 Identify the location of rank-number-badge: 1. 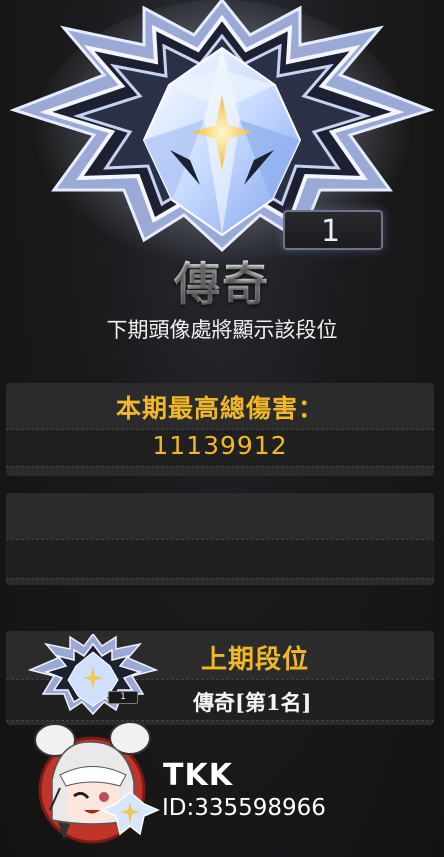
(333, 230).